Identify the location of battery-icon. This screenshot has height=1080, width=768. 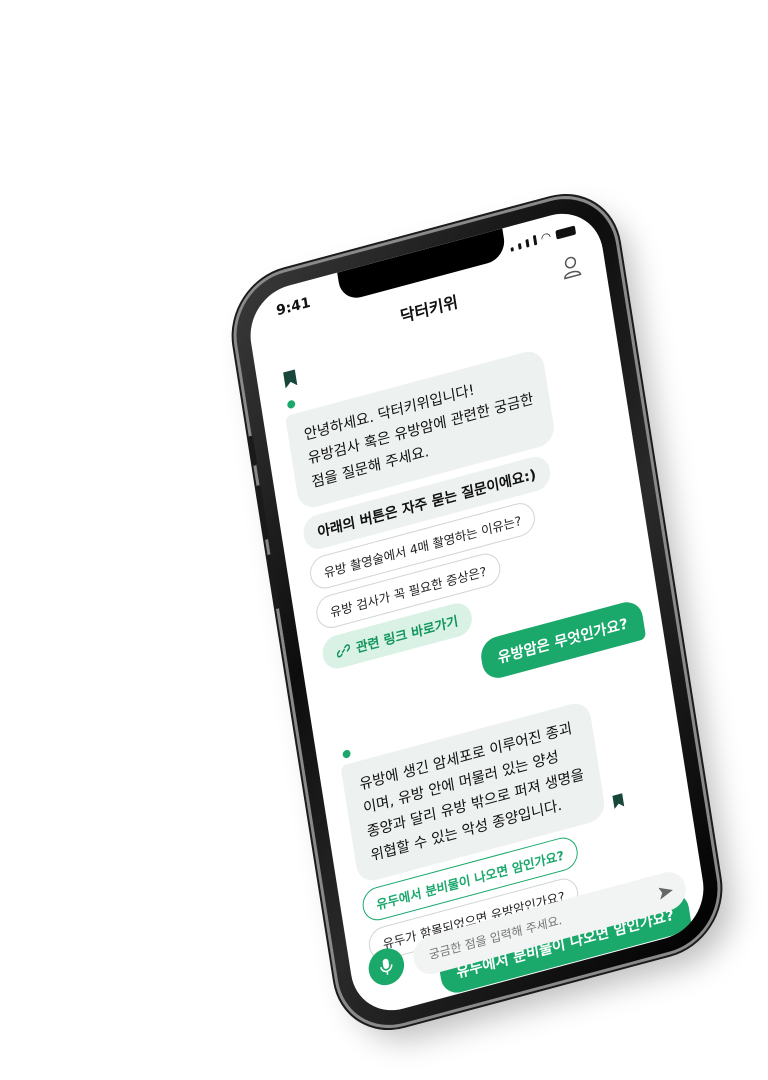
(566, 232).